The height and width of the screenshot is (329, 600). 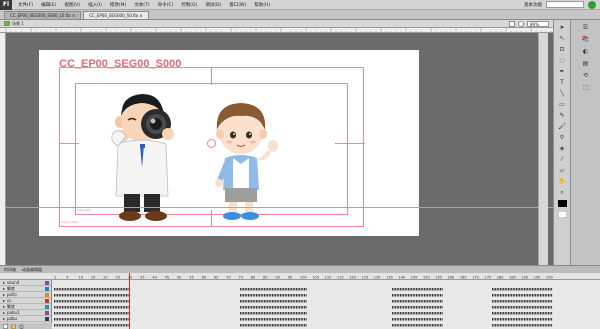 I want to click on menu-text: 文本(T), so click(x=141, y=5).